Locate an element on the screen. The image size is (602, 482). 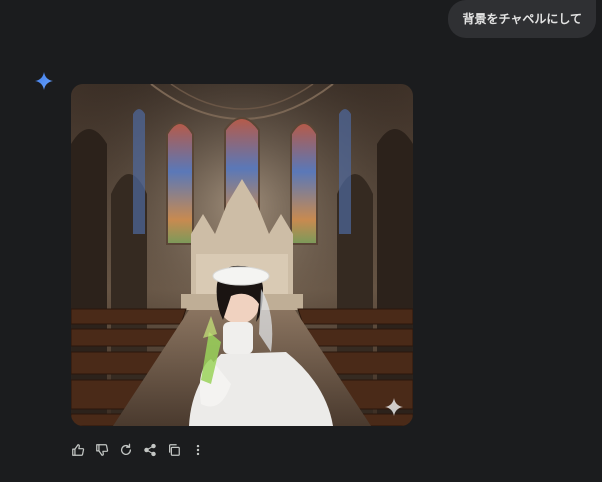
thumbs-up-button is located at coordinates (77, 450).